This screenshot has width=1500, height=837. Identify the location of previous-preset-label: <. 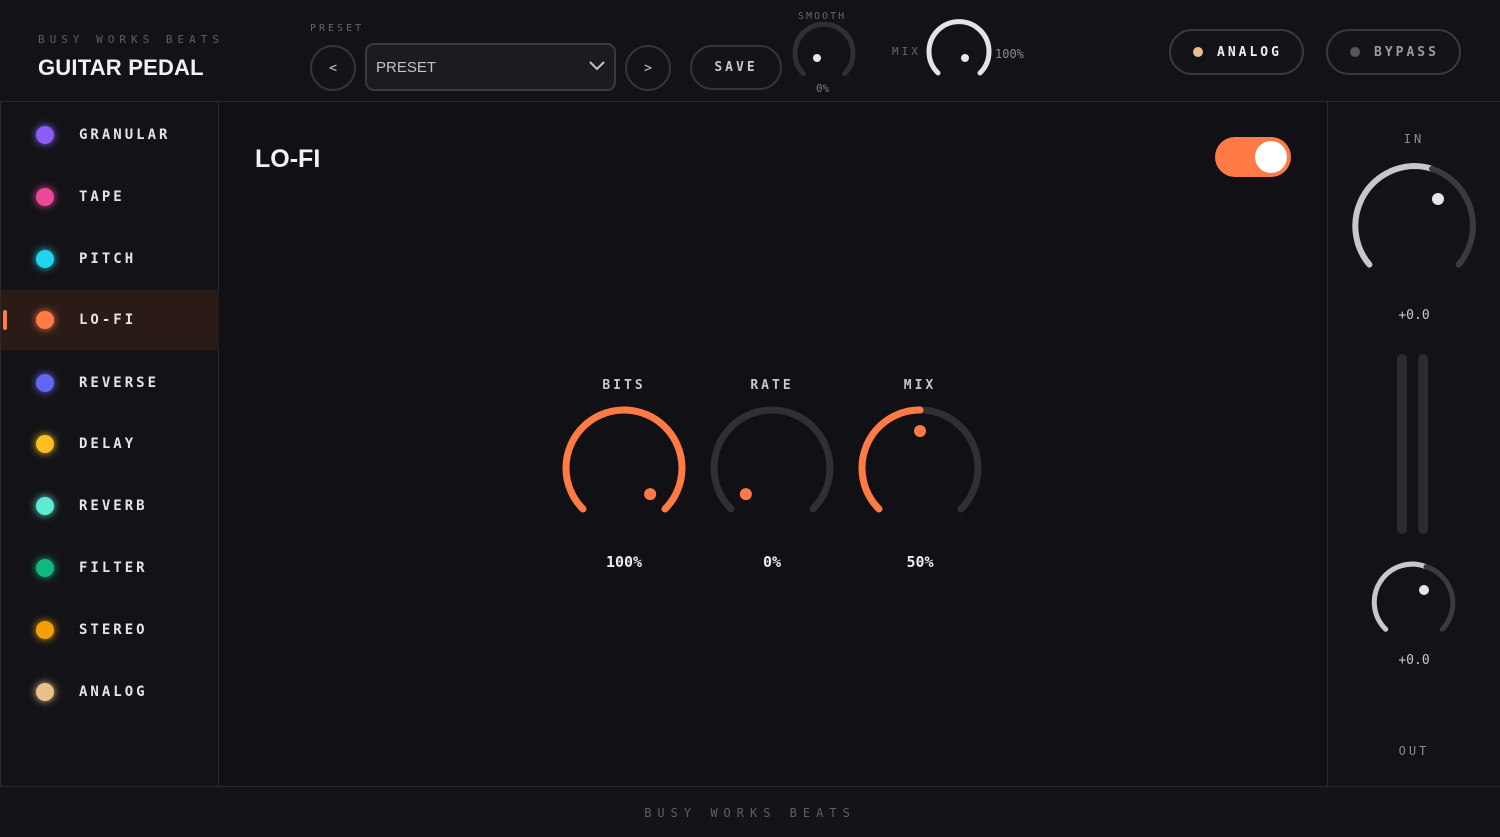
(333, 68).